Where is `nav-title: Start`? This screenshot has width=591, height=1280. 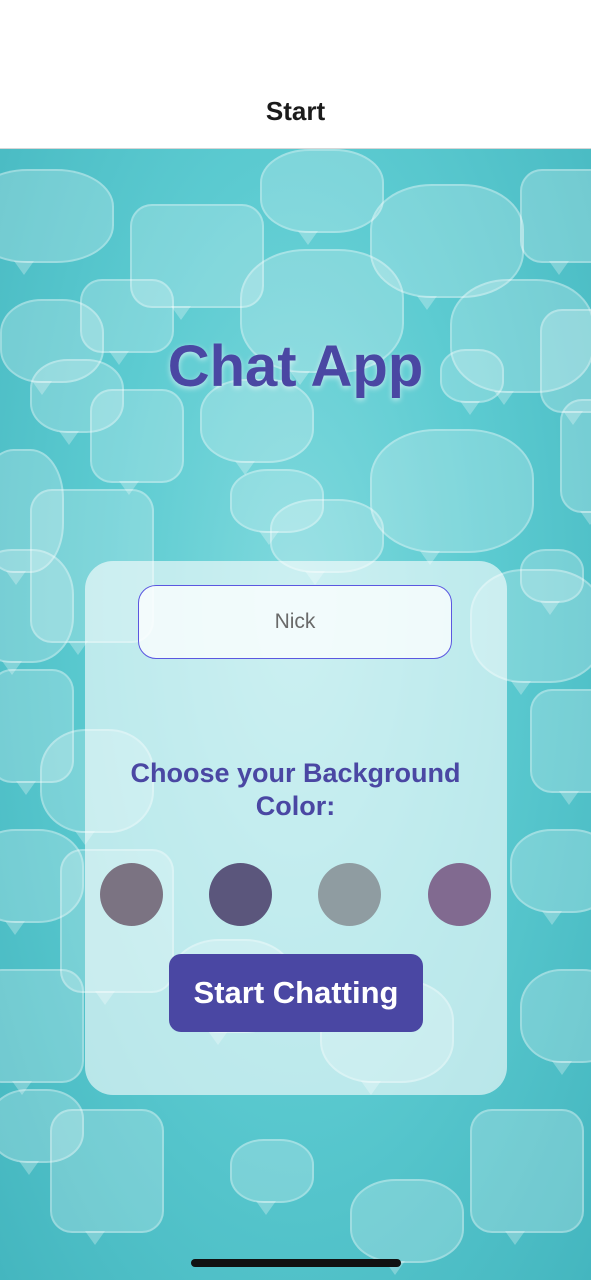
nav-title: Start is located at coordinates (295, 111).